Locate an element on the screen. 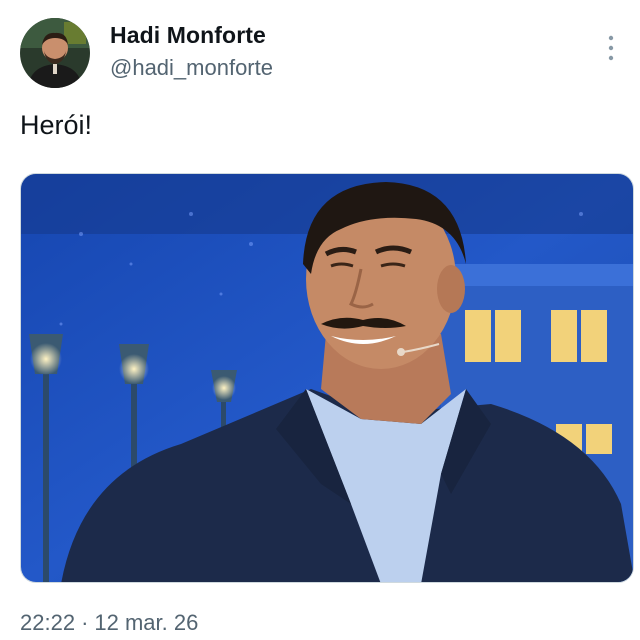 The width and height of the screenshot is (640, 640). tweet-timestamp: 22:22 · 12 mar. 26 is located at coordinates (109, 623).